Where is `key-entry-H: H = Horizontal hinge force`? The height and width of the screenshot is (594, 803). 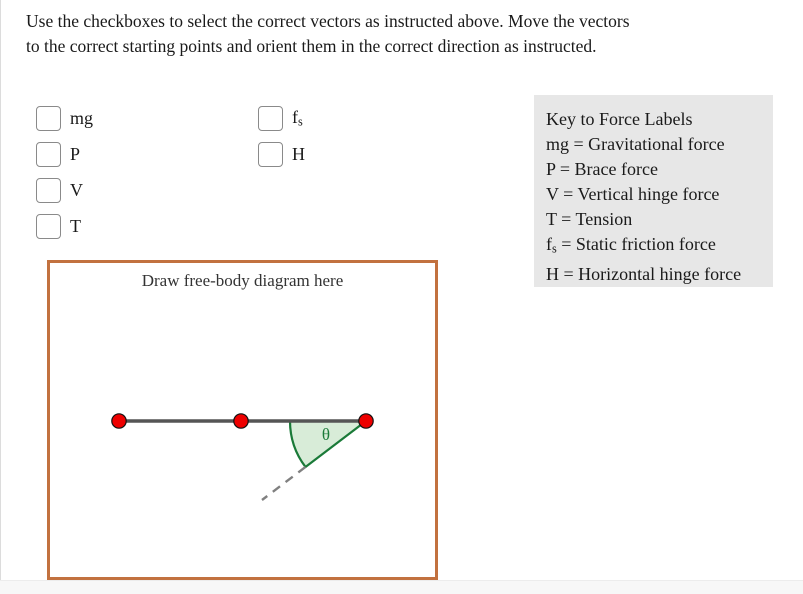 key-entry-H: H = Horizontal hinge force is located at coordinates (644, 273).